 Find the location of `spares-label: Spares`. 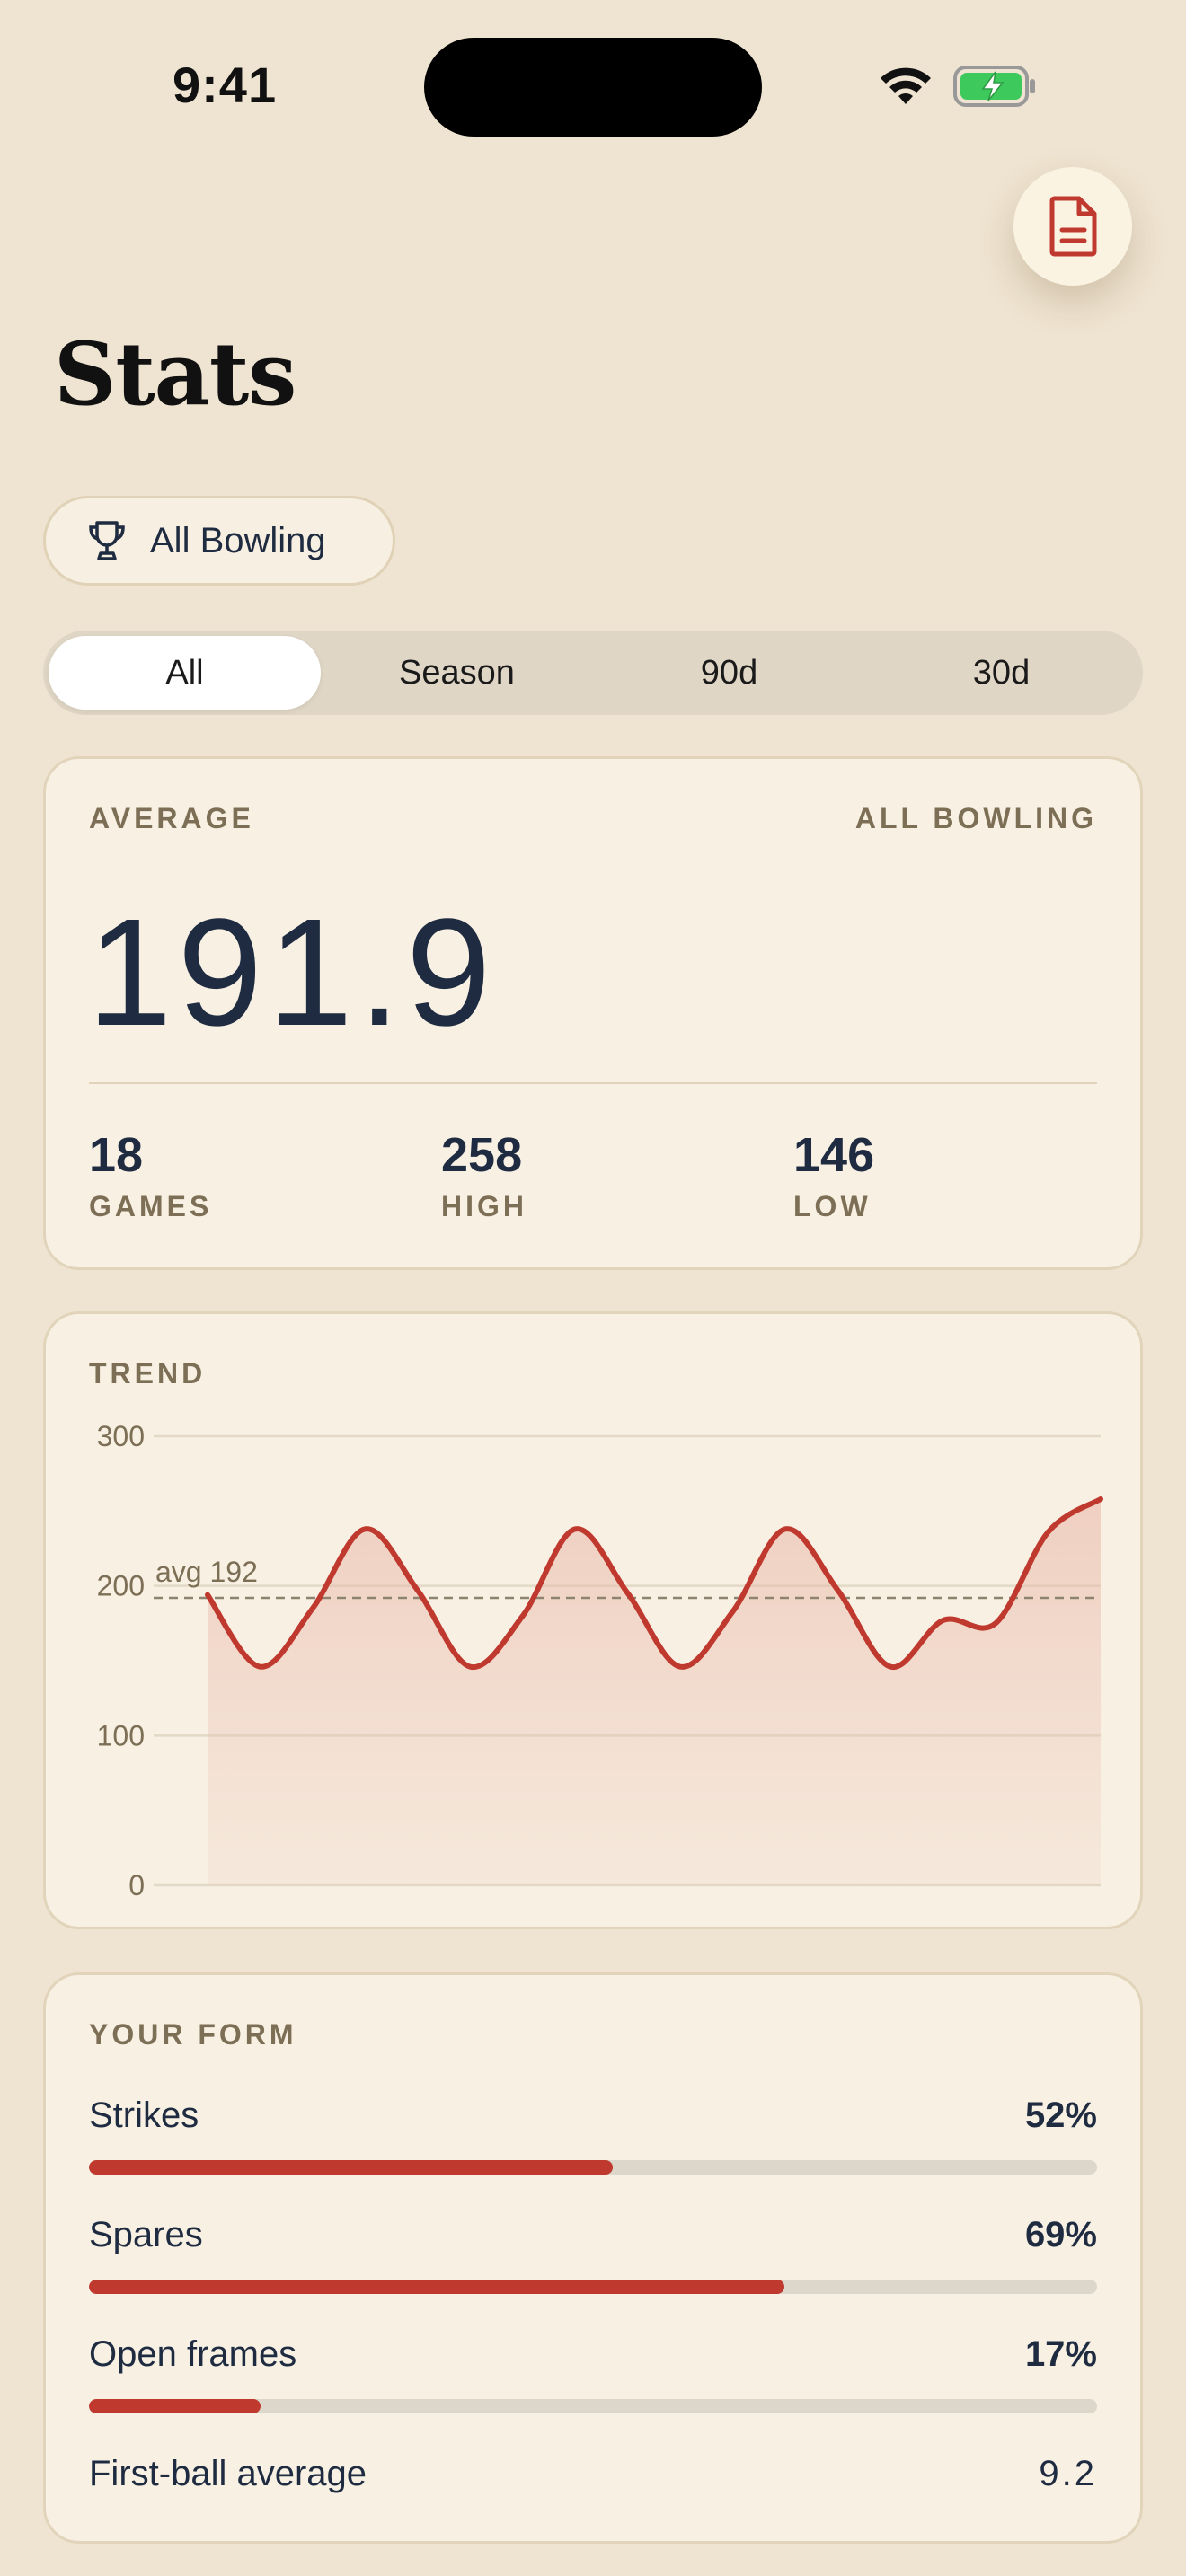

spares-label: Spares is located at coordinates (146, 2234).